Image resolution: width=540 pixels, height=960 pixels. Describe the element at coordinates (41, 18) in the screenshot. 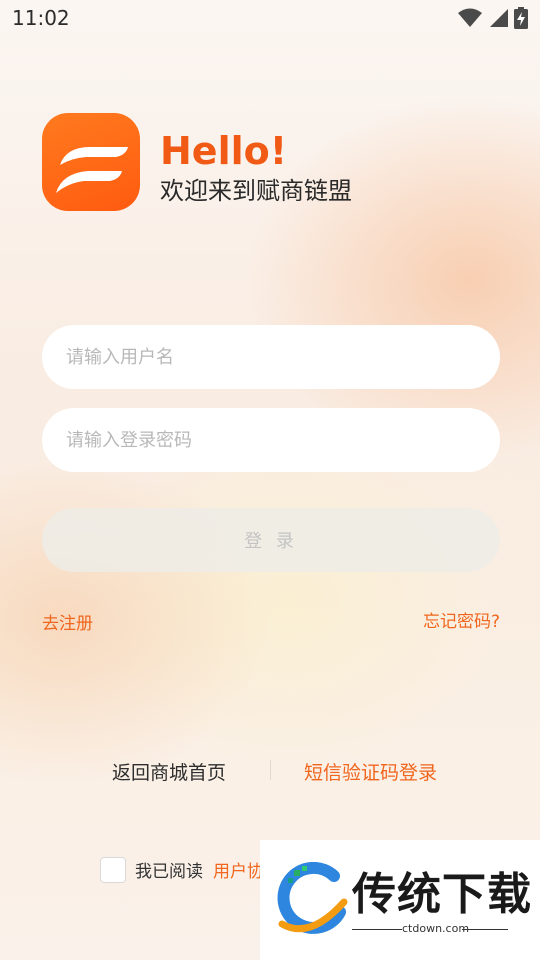

I see `status-time: 11:02` at that location.